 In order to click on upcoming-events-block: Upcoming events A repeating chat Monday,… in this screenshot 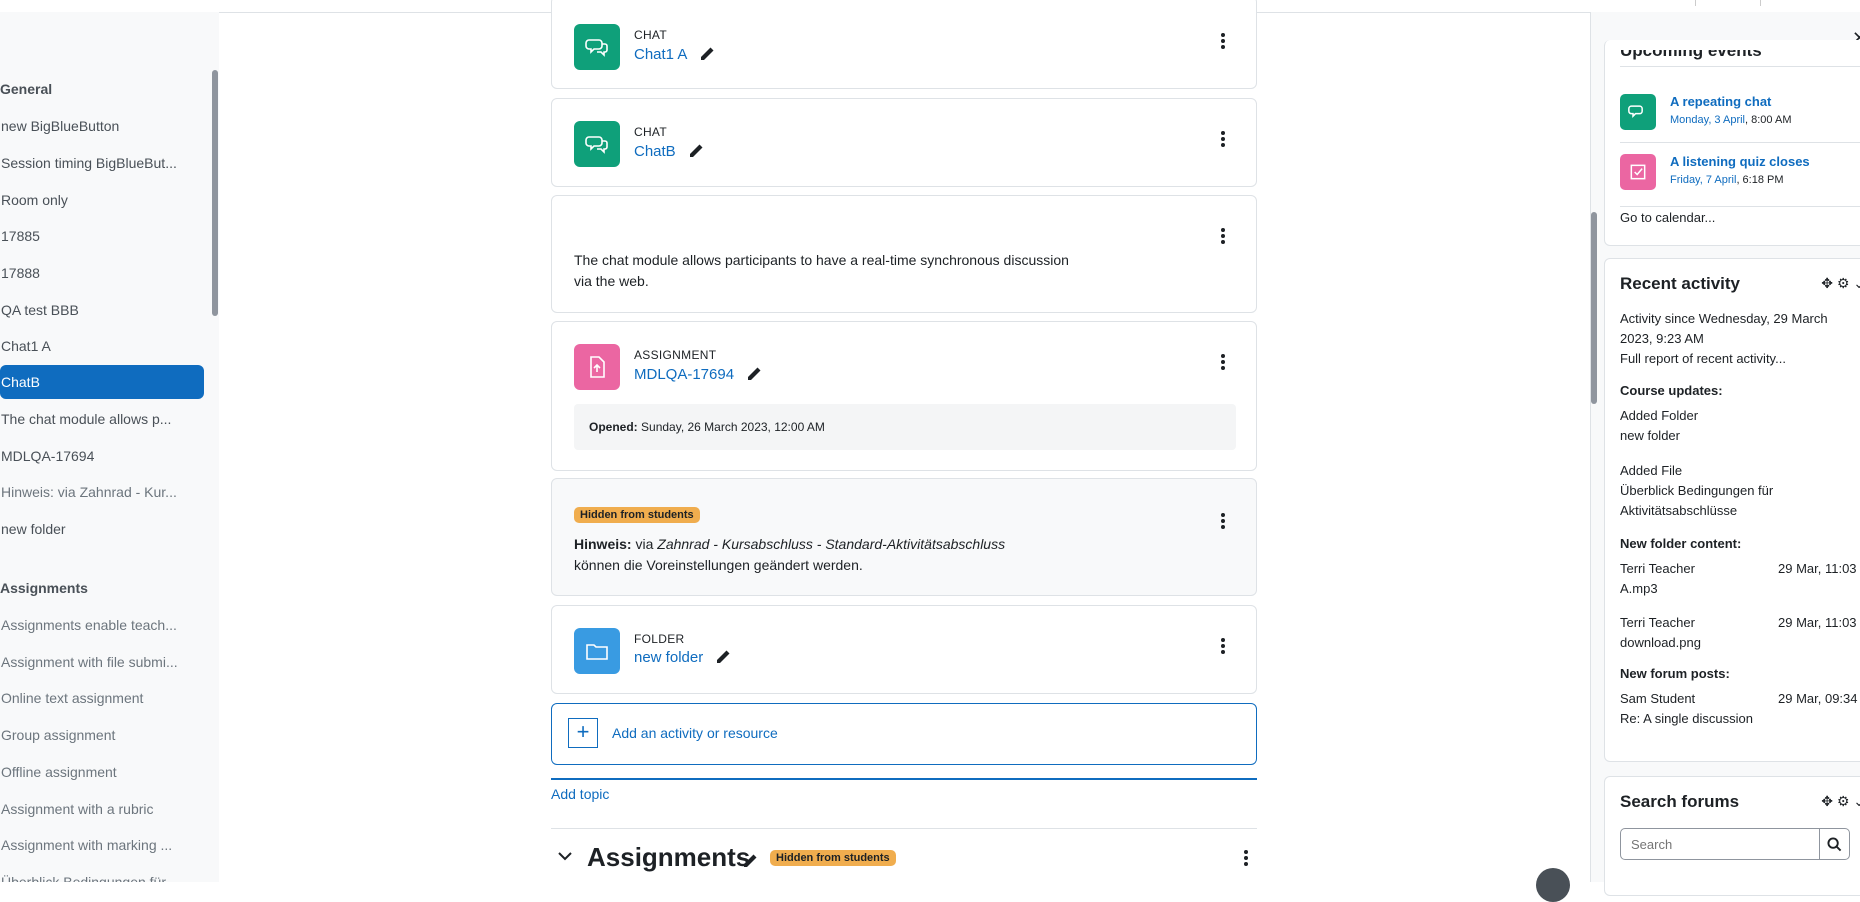, I will do `click(1732, 143)`.